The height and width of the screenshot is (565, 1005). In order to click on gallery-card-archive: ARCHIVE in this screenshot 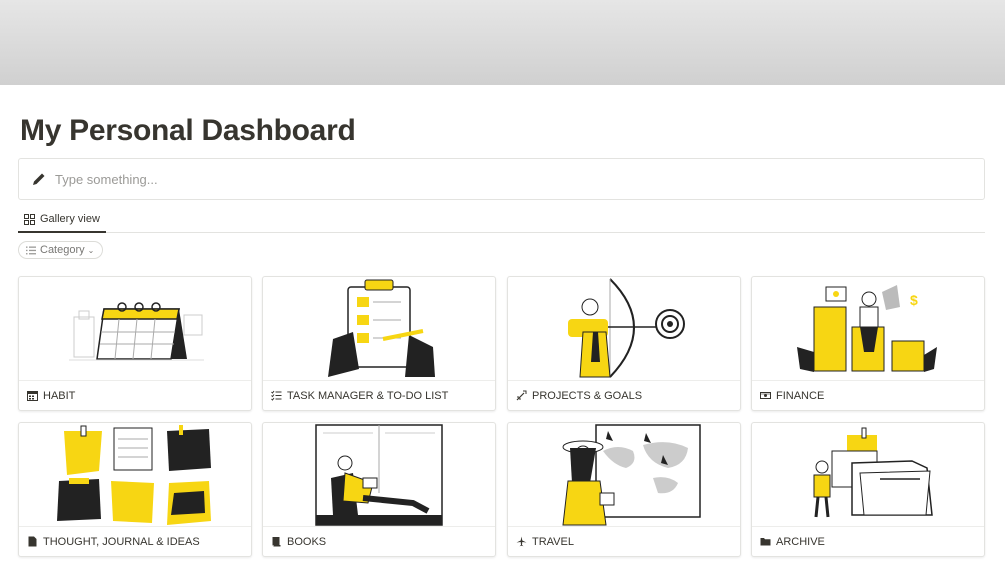, I will do `click(868, 489)`.